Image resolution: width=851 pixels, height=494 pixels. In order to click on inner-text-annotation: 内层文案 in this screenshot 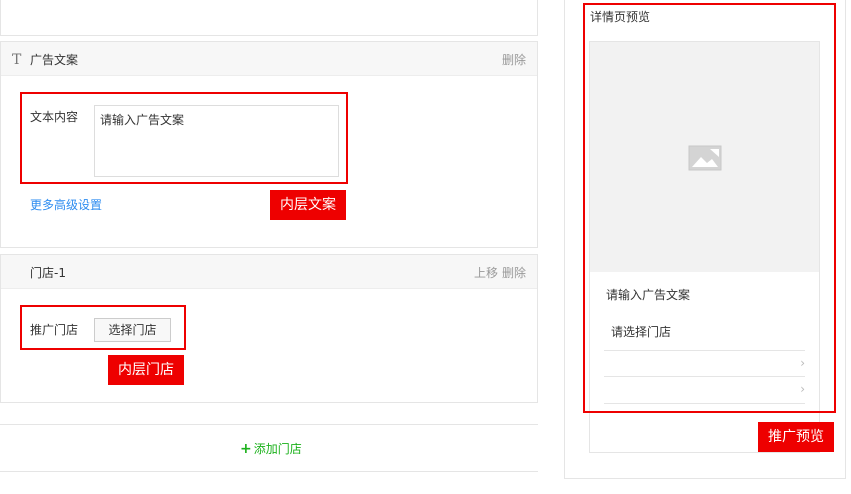, I will do `click(308, 205)`.